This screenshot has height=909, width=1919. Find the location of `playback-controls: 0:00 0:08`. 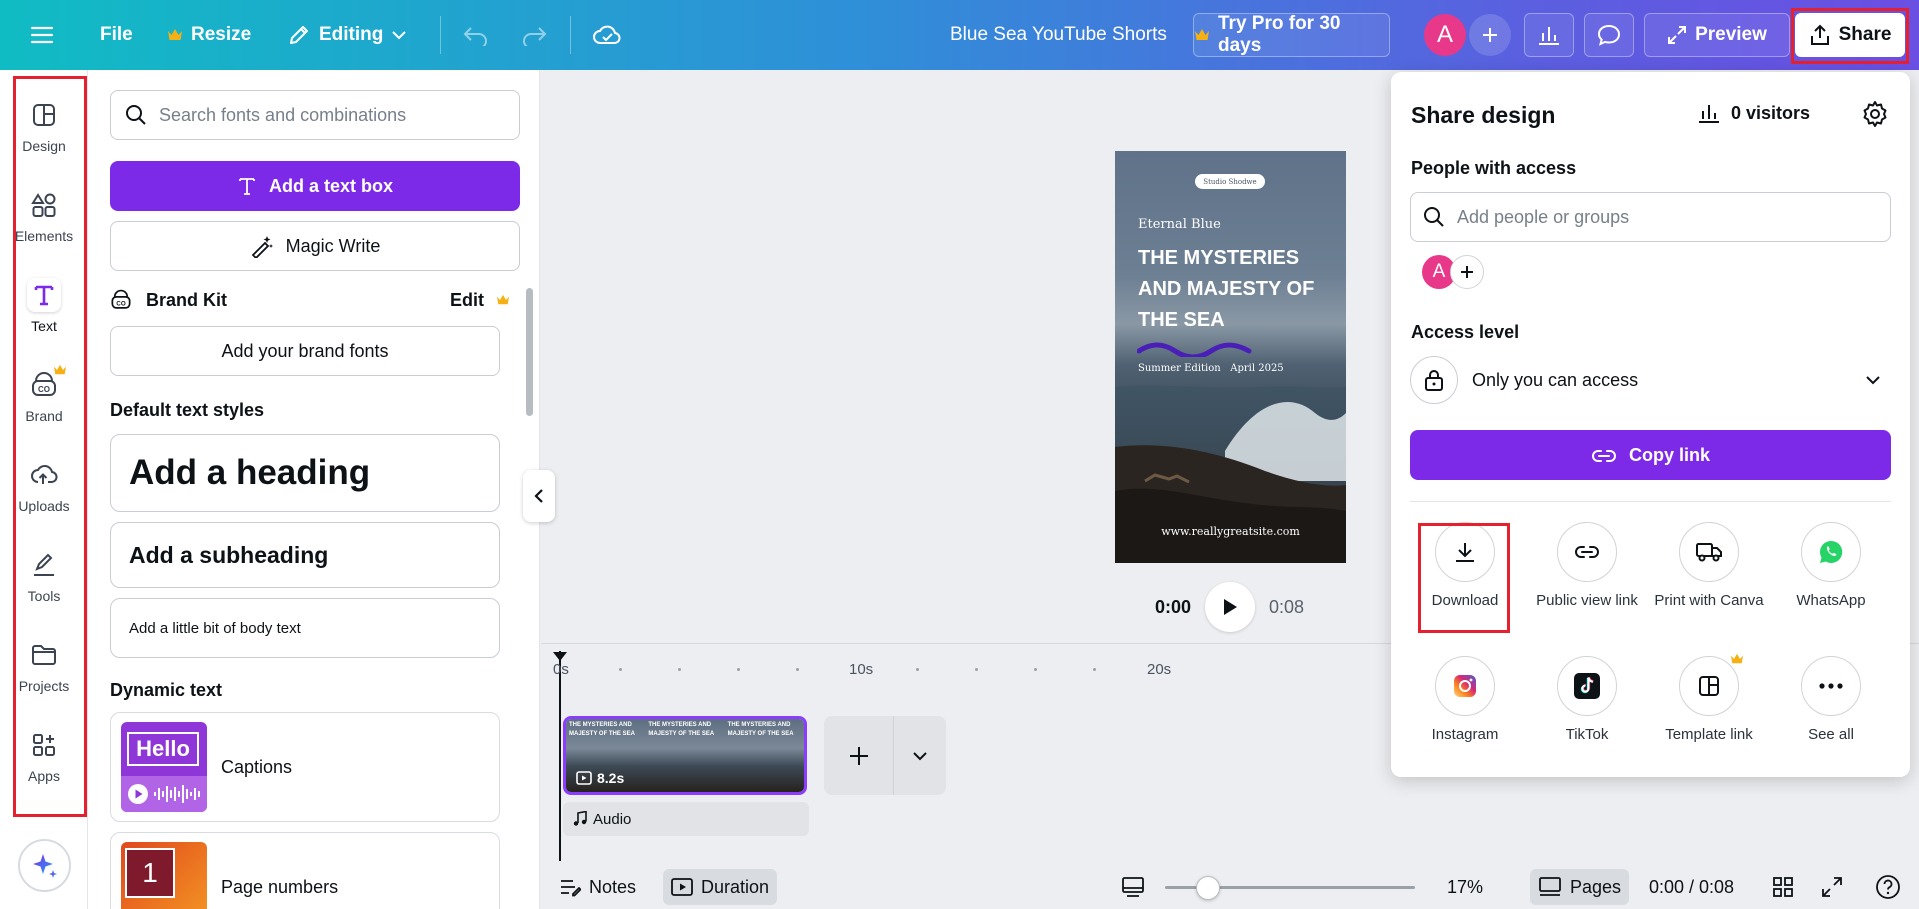

playback-controls: 0:00 0:08 is located at coordinates (1229, 607).